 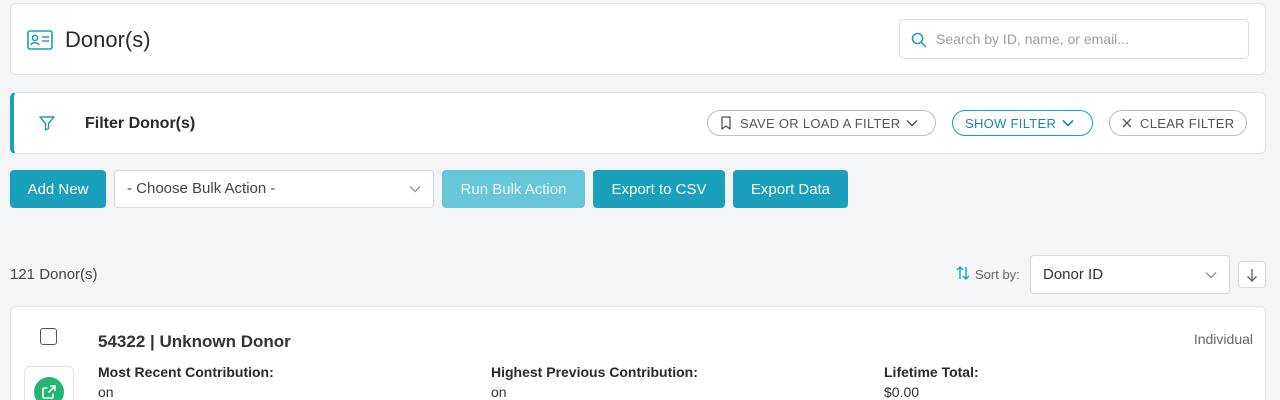 I want to click on lifetime-total-label: Lifetime Total:, so click(x=931, y=372).